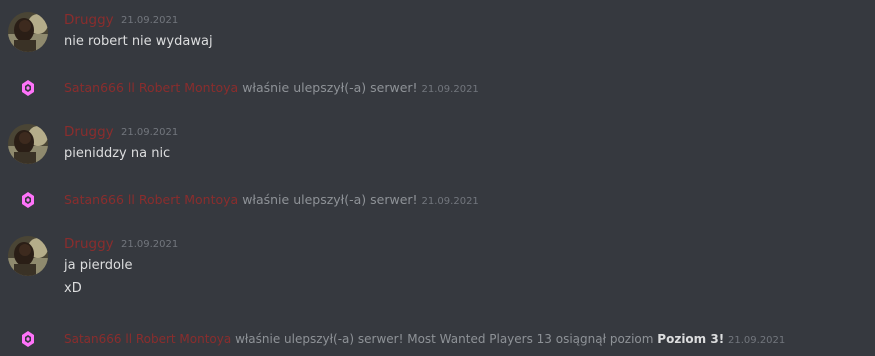  What do you see at coordinates (73, 288) in the screenshot?
I see `message-text: xD` at bounding box center [73, 288].